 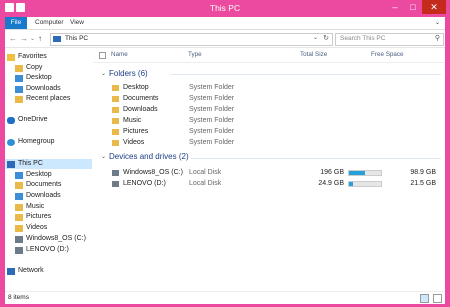 What do you see at coordinates (306, 74) in the screenshot?
I see `group-divider` at bounding box center [306, 74].